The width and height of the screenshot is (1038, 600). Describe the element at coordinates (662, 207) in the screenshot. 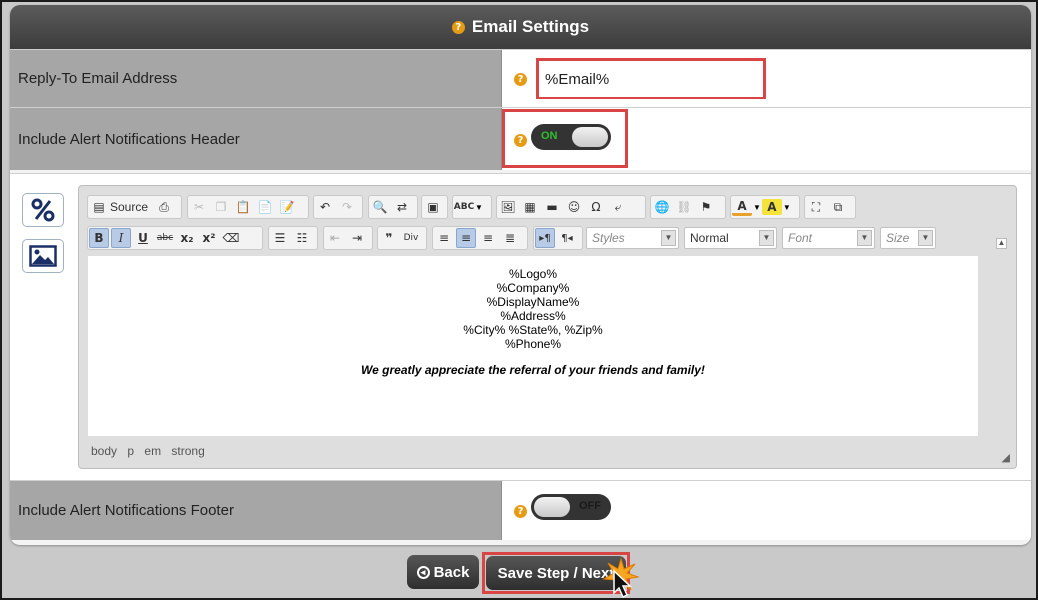

I see `link-icon: 🌐` at that location.